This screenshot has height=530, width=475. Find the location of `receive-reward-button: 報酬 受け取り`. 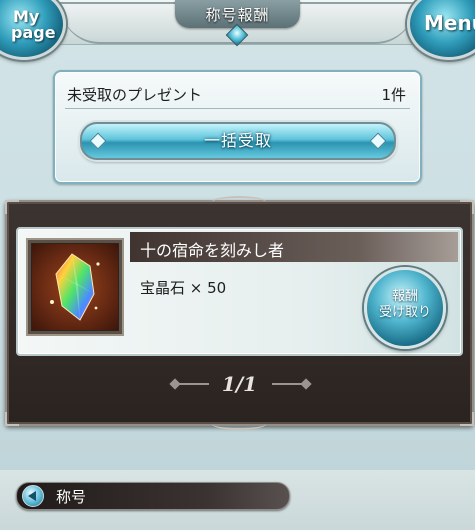

receive-reward-button: 報酬 受け取り is located at coordinates (405, 308).